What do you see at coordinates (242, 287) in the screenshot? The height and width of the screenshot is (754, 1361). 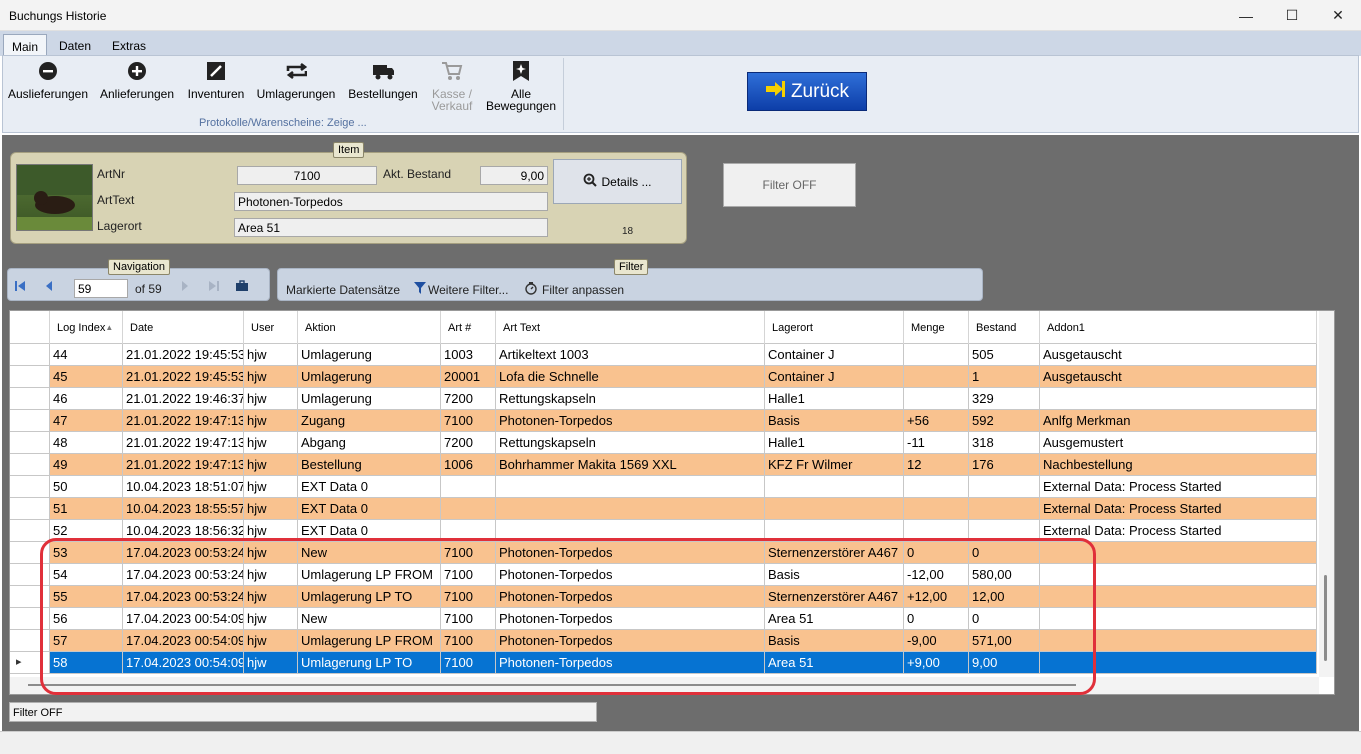 I see `briefcase-icon` at bounding box center [242, 287].